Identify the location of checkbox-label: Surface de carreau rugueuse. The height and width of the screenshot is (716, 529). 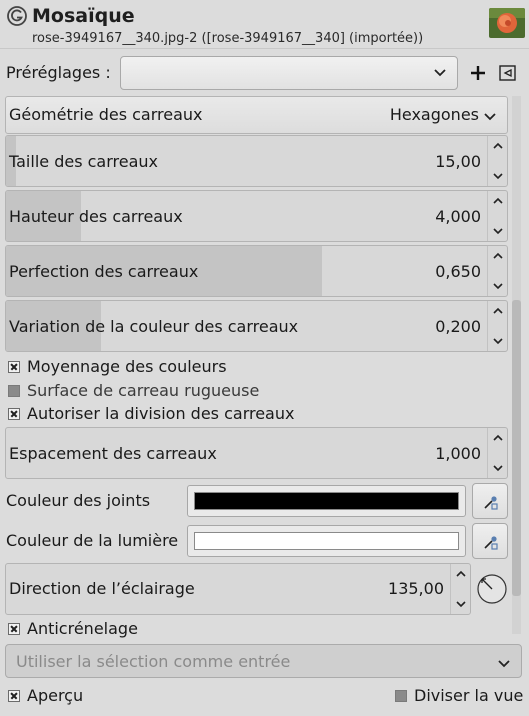
(143, 390).